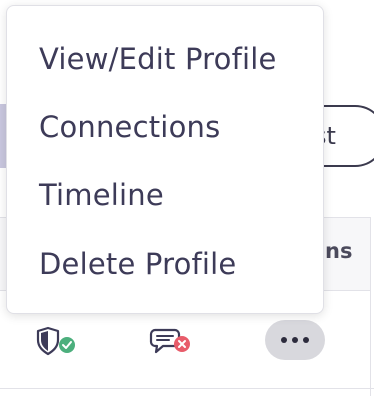 The height and width of the screenshot is (396, 374). Describe the element at coordinates (171, 342) in the screenshot. I see `chat-blocked-icon` at that location.